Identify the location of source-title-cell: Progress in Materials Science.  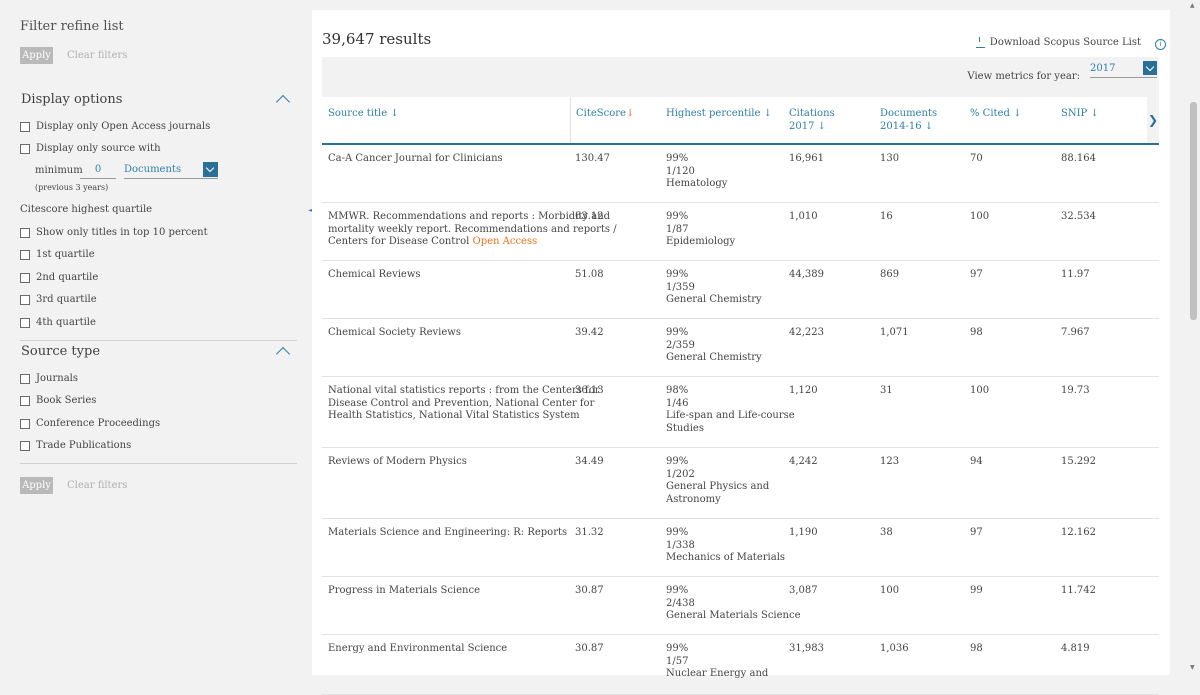
(404, 591).